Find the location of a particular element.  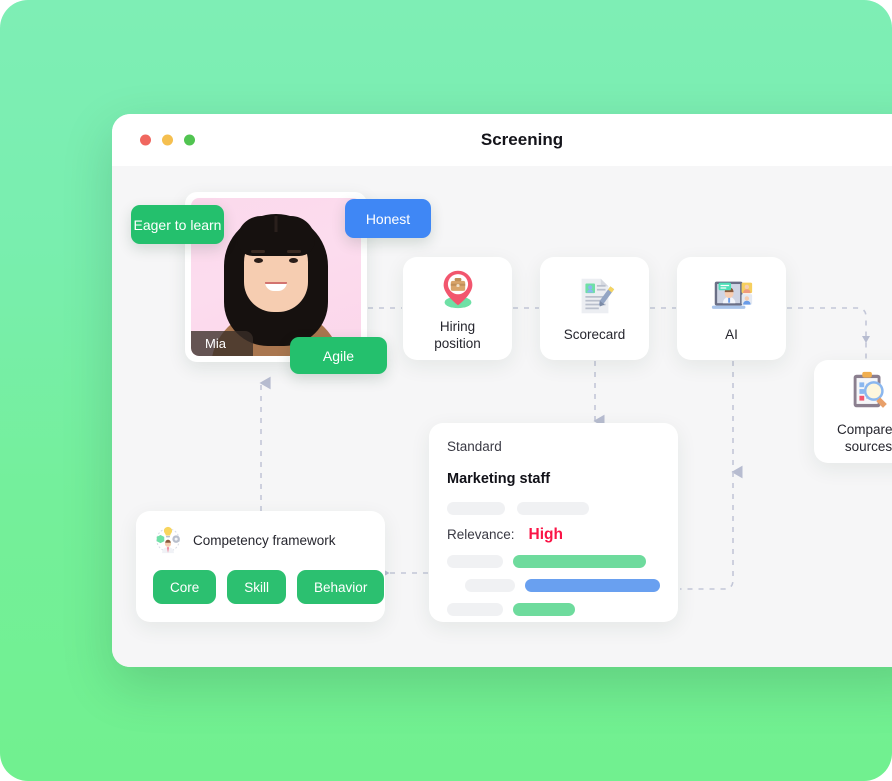

relevance-label: Relevance: is located at coordinates (481, 534).